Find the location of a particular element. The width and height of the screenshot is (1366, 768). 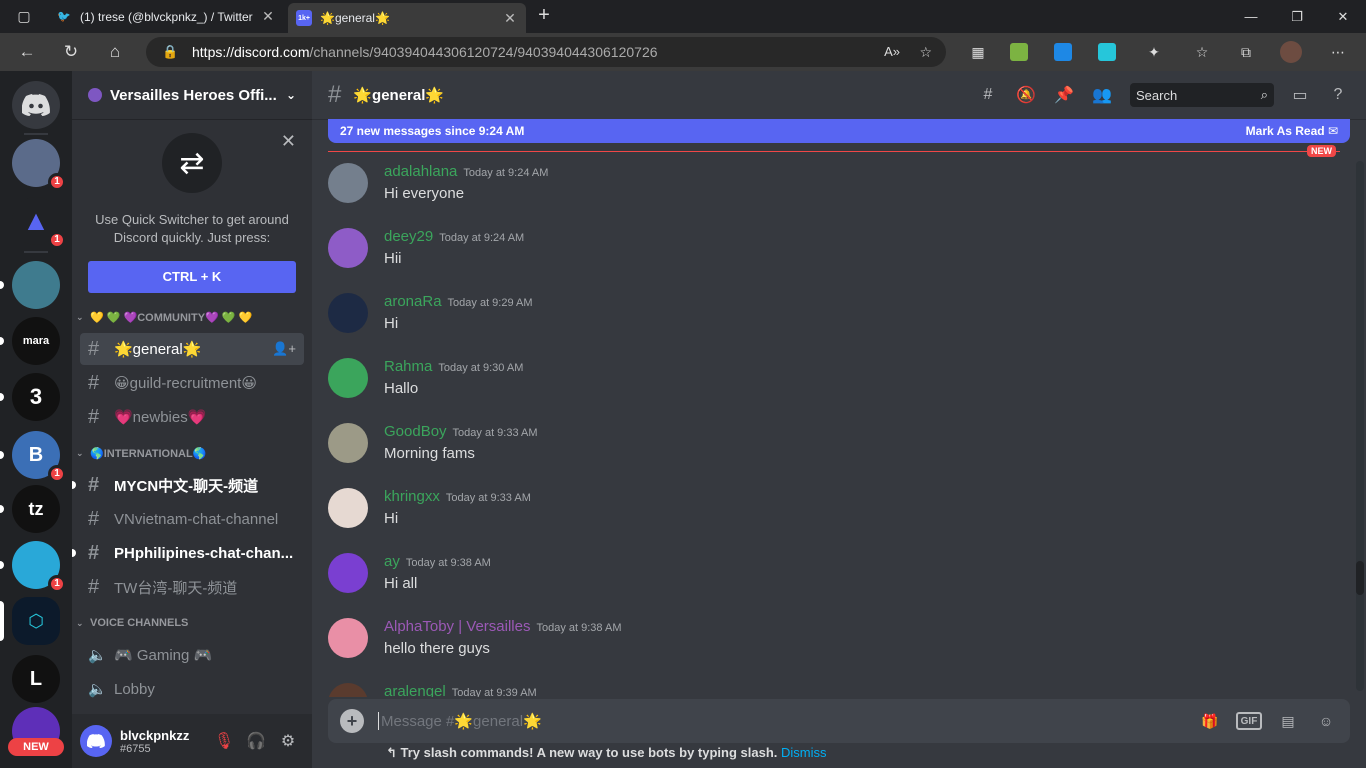

new-badge: NEW is located at coordinates (36, 747).